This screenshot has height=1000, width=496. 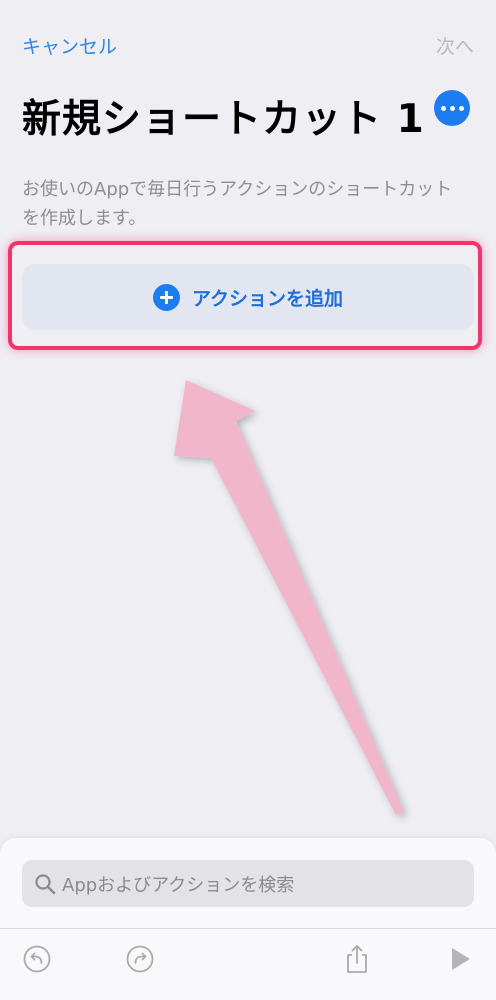 What do you see at coordinates (237, 204) in the screenshot?
I see `shortcut-description: お使いのAppで毎日行うアクションのショートカットを作成します。` at bounding box center [237, 204].